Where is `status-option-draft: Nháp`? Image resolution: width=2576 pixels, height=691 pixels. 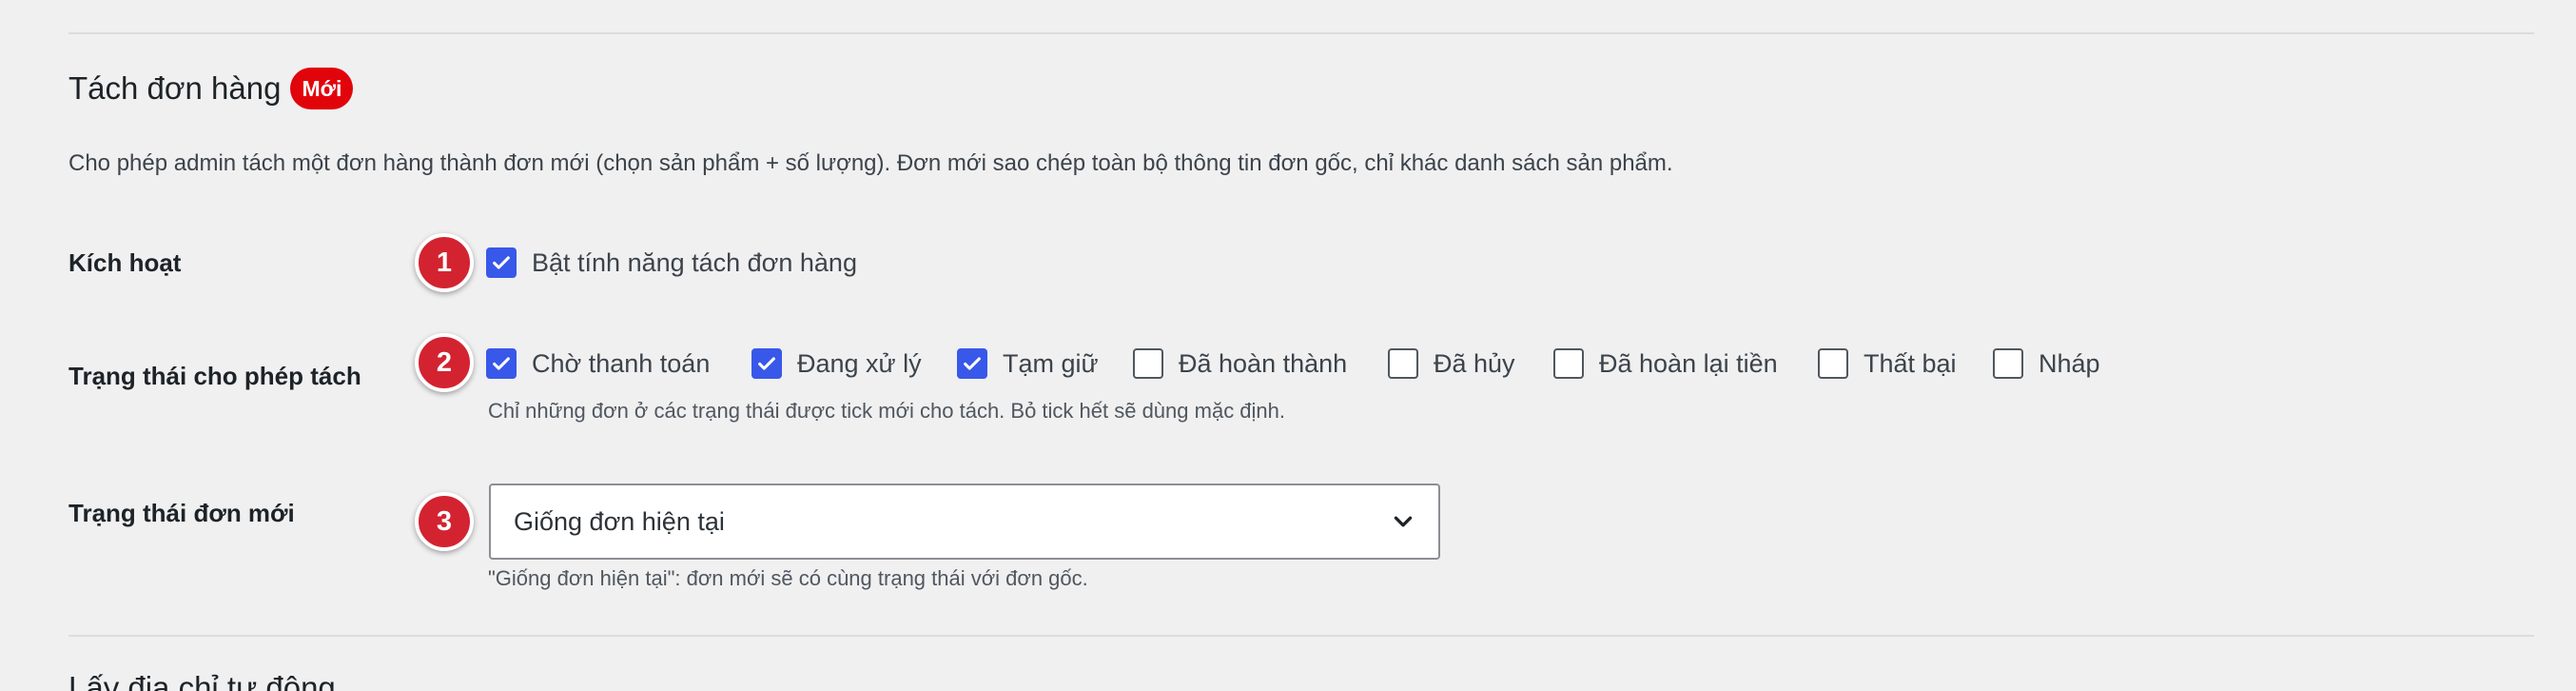 status-option-draft: Nháp is located at coordinates (2046, 363).